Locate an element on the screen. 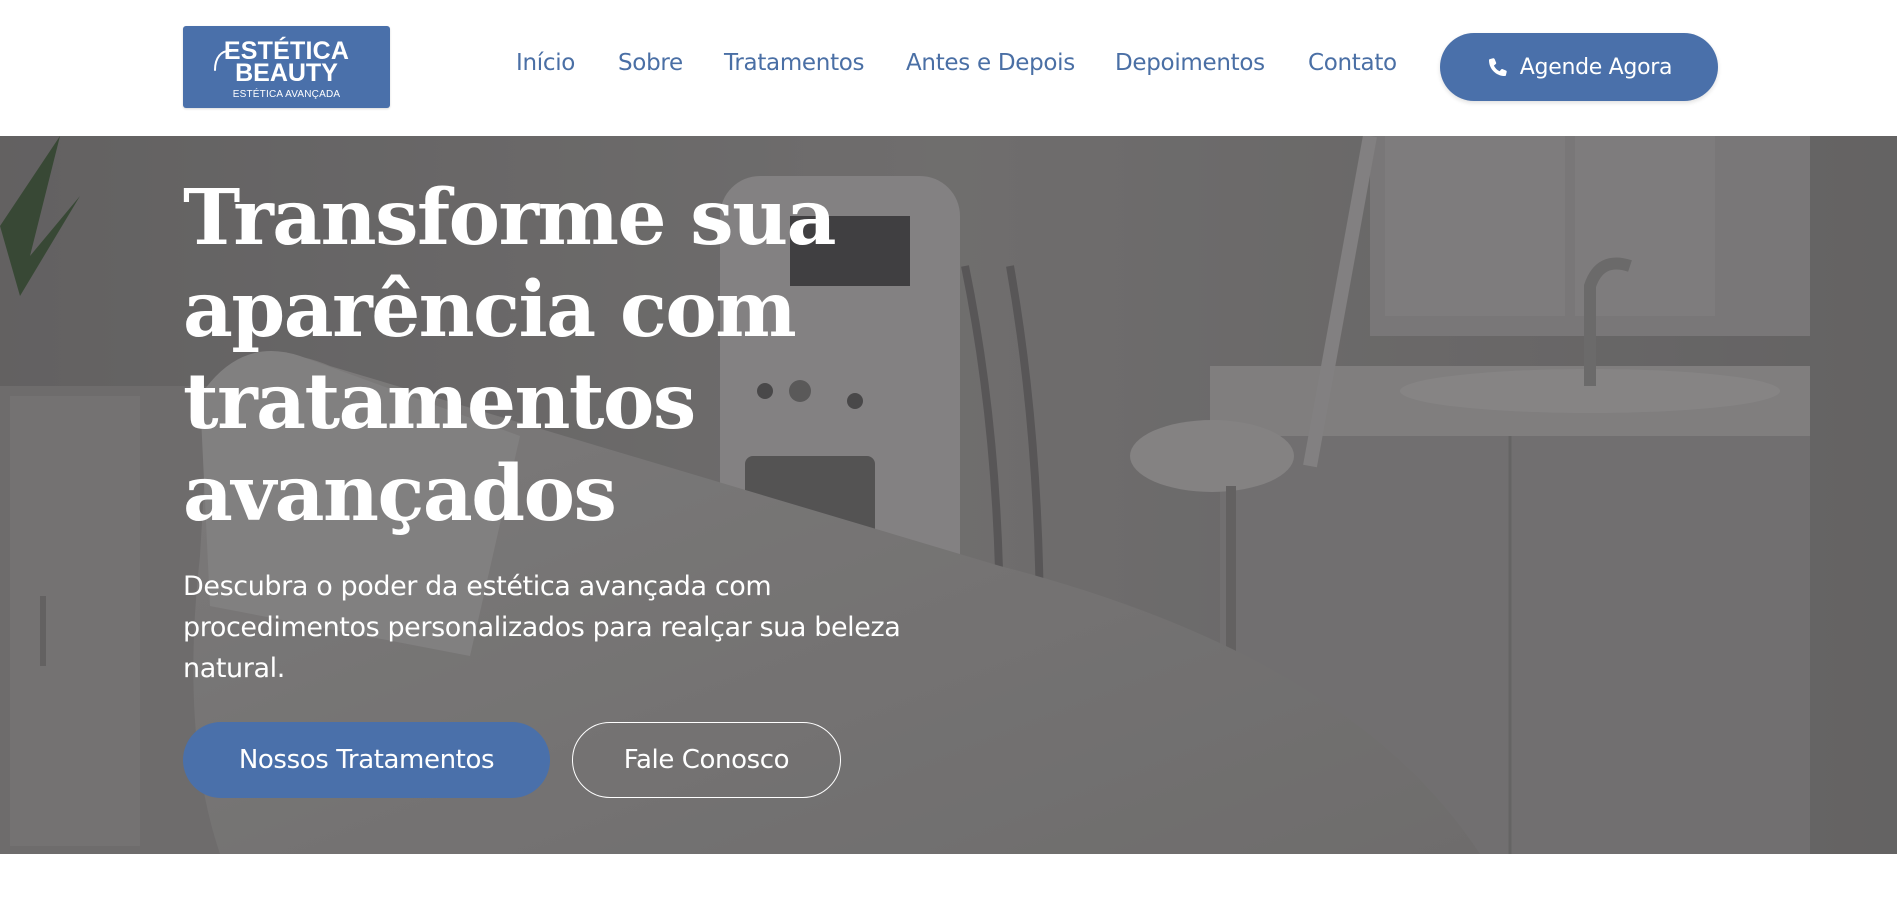 This screenshot has height=899, width=1897. agende-agora-button: Agende Agora is located at coordinates (1579, 67).